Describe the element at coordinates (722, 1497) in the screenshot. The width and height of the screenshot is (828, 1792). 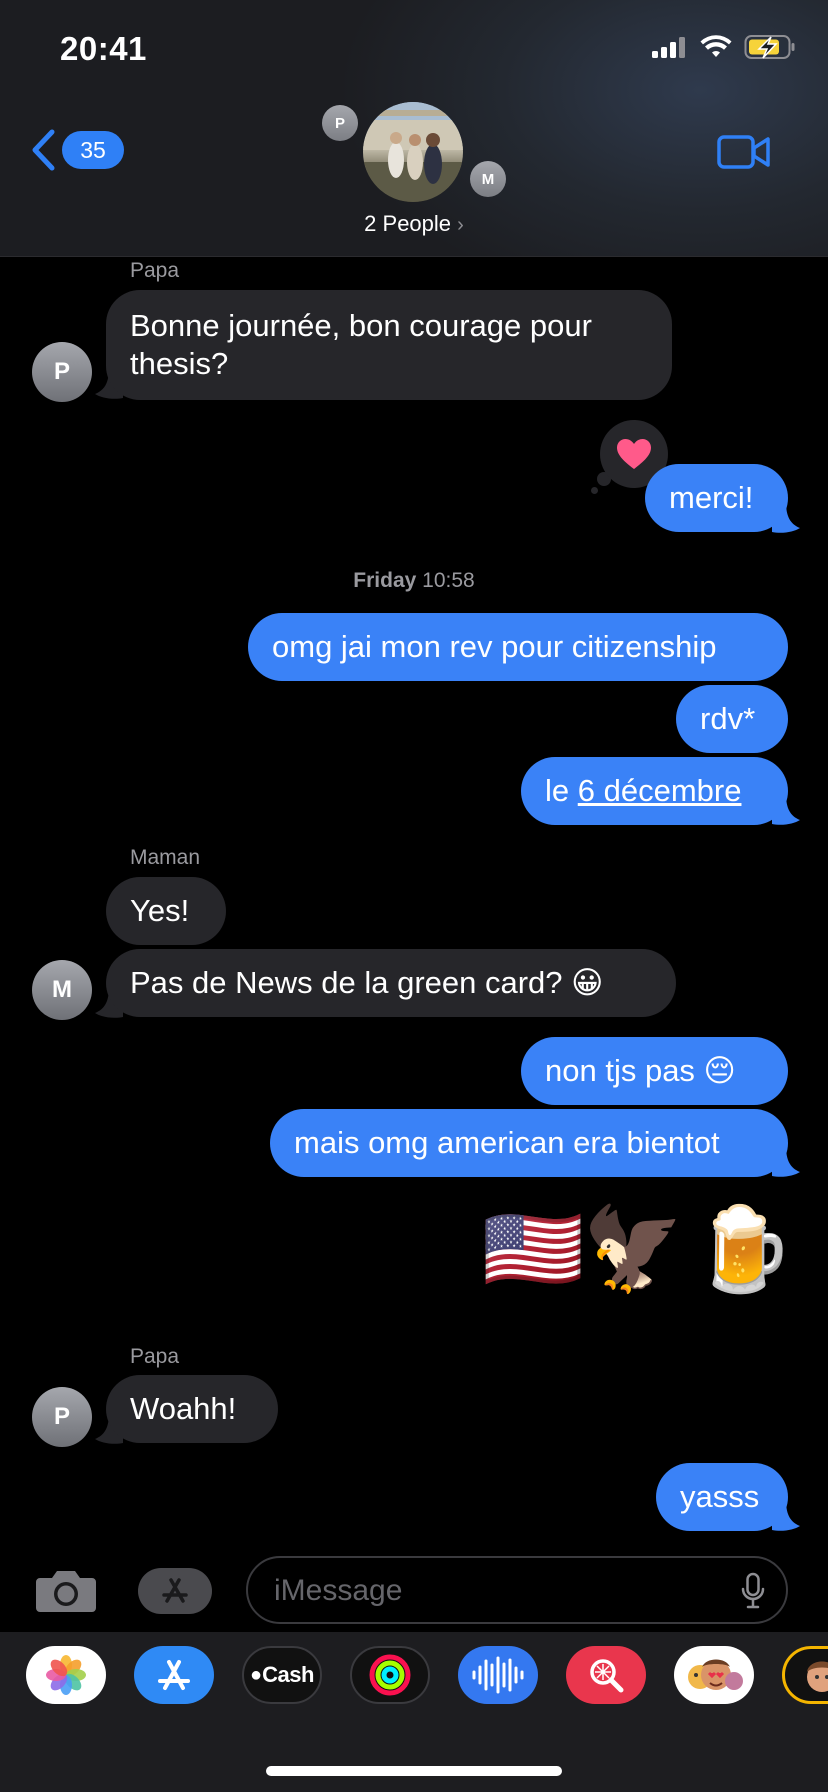
I see `message-bubble-outgoing: yasss` at that location.